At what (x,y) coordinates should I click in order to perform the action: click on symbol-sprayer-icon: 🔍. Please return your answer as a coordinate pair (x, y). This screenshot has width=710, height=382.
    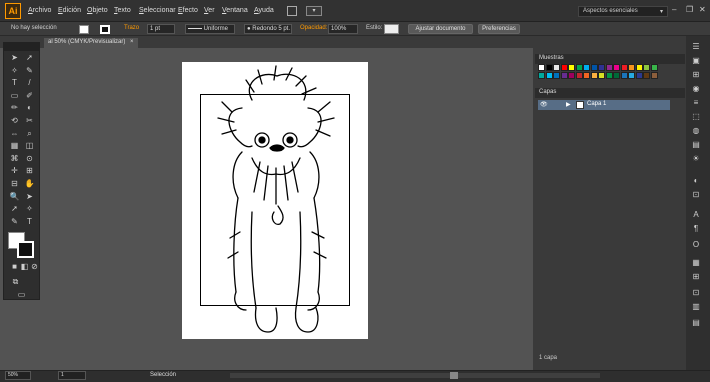
    Looking at the image, I should click on (14, 197).